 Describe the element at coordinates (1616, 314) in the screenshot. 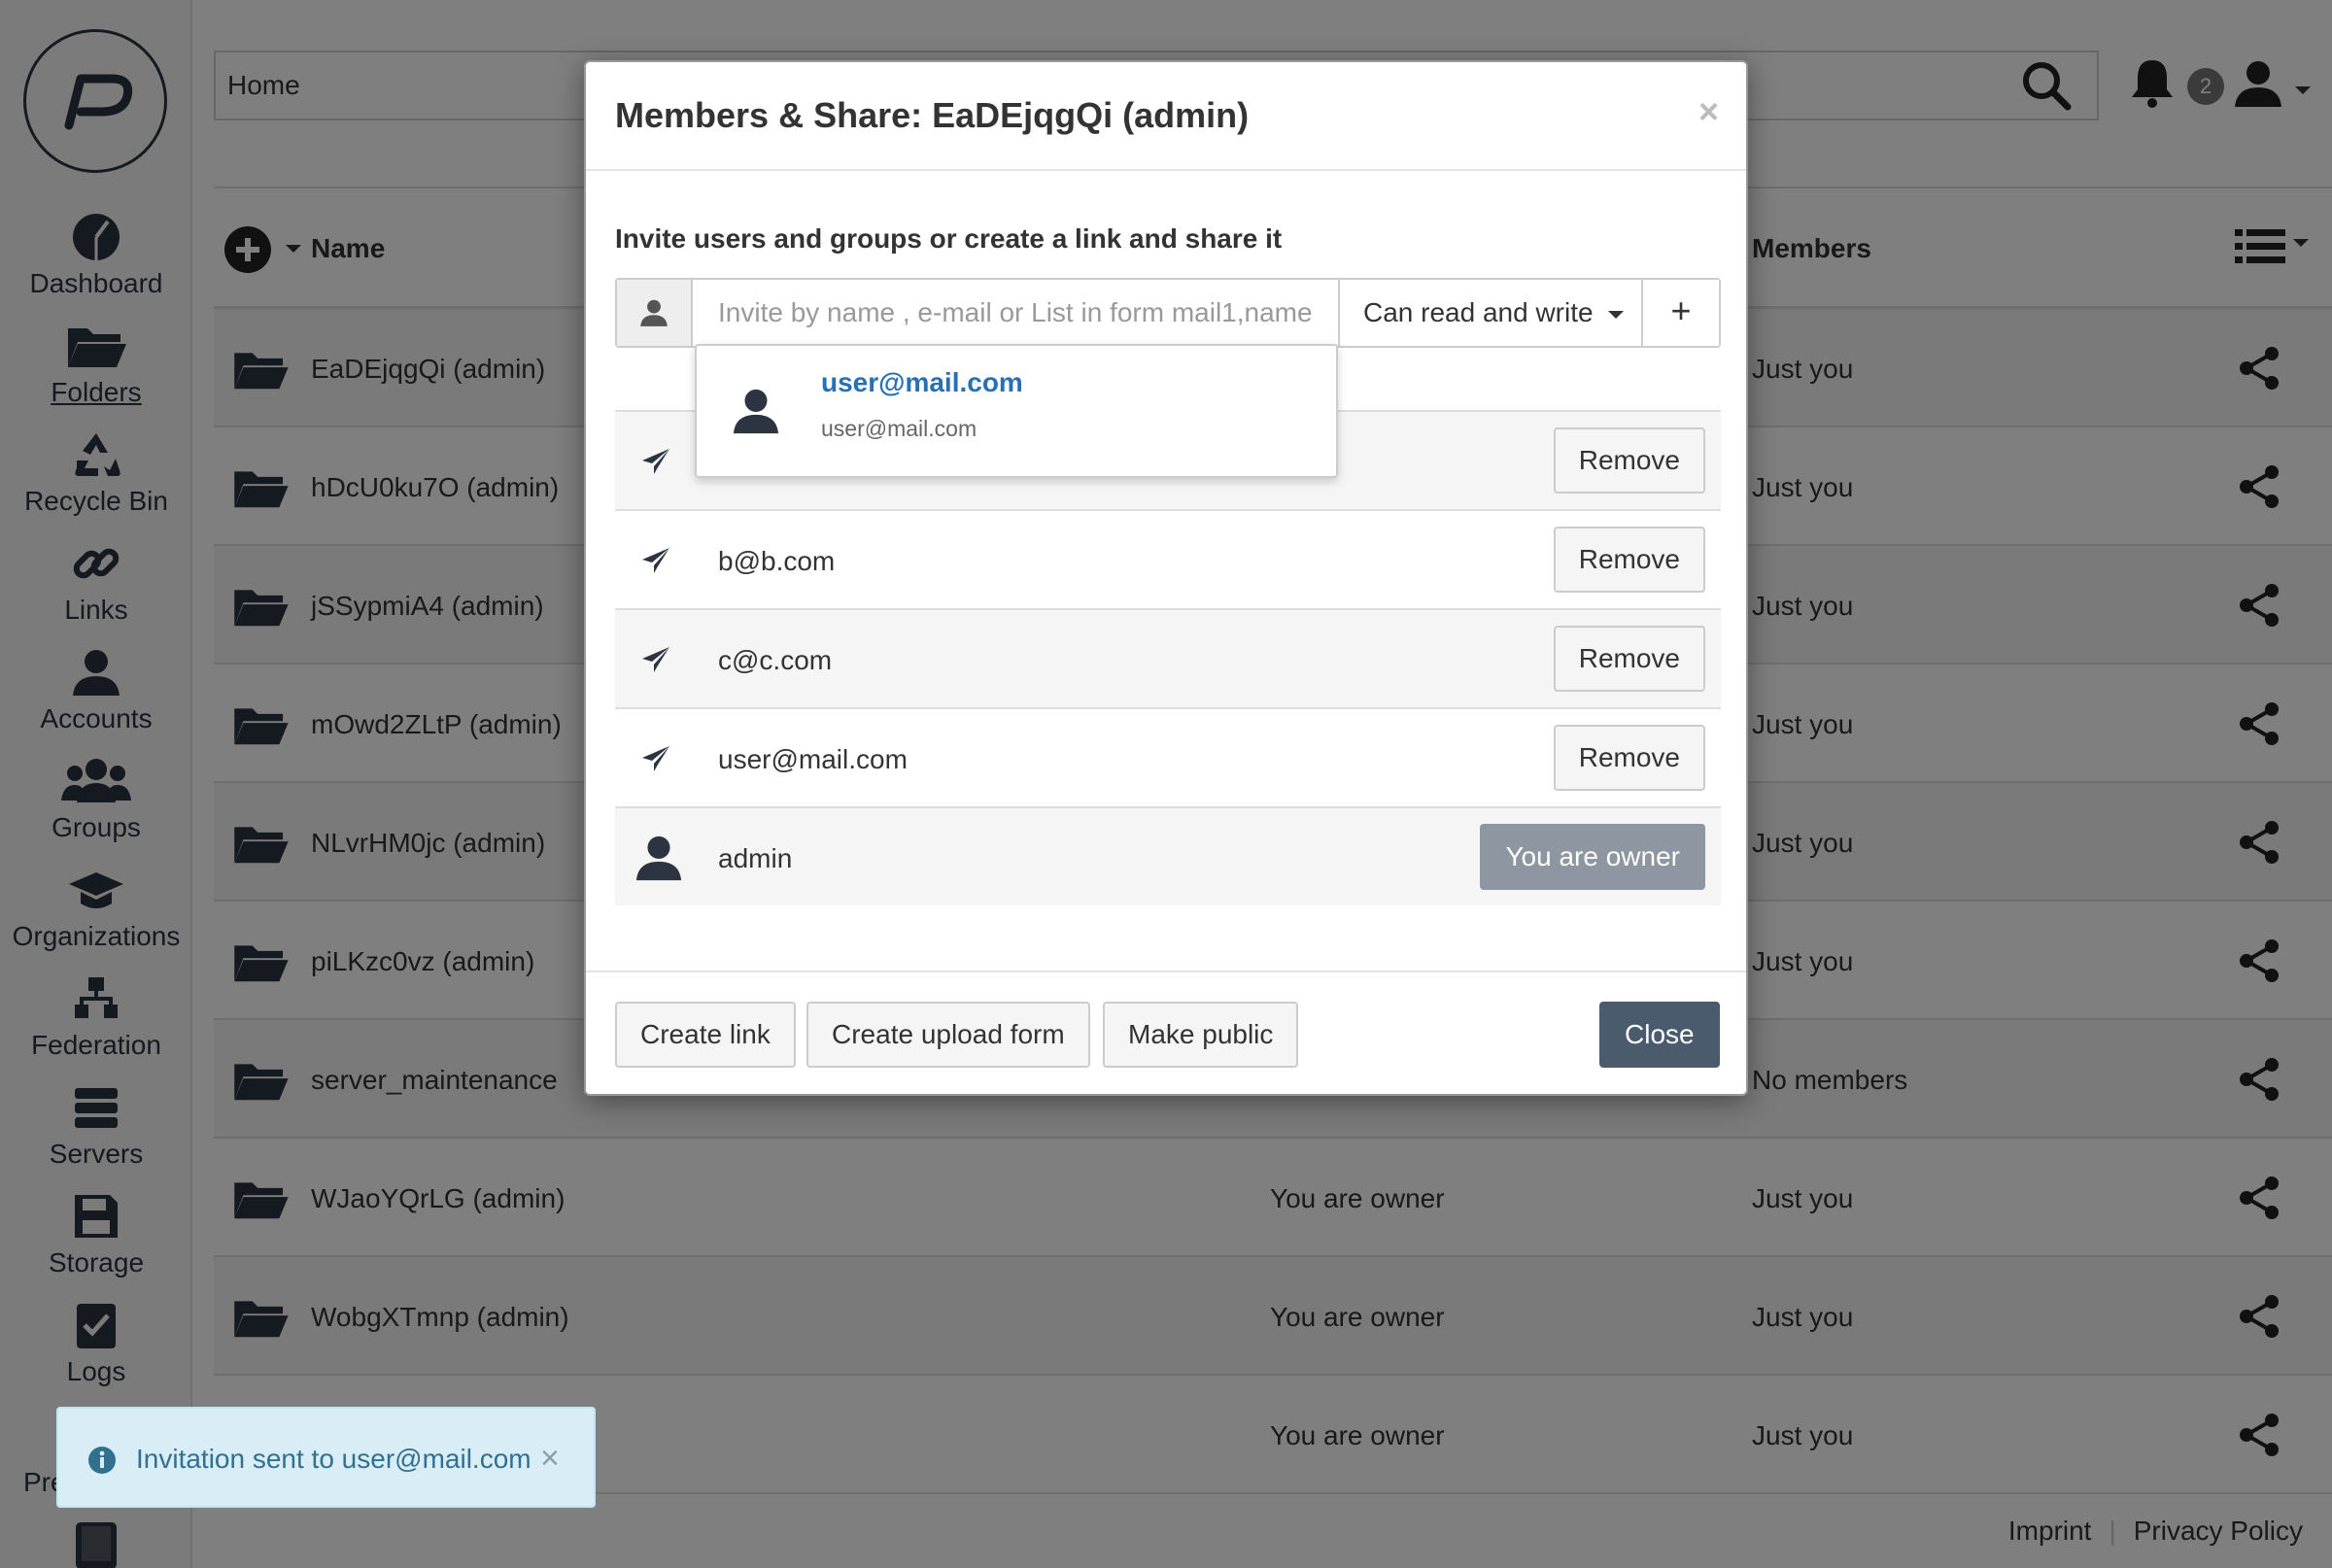

I see `chevron-down-icon` at that location.